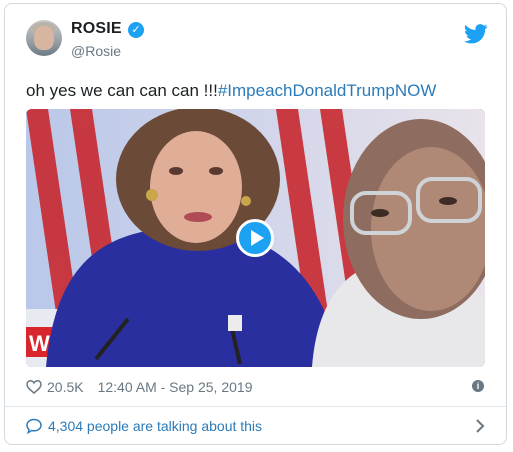 Image resolution: width=513 pixels, height=452 pixels. What do you see at coordinates (327, 90) in the screenshot?
I see `hashtag-link: #ImpeachDonaldTrumpNOW` at bounding box center [327, 90].